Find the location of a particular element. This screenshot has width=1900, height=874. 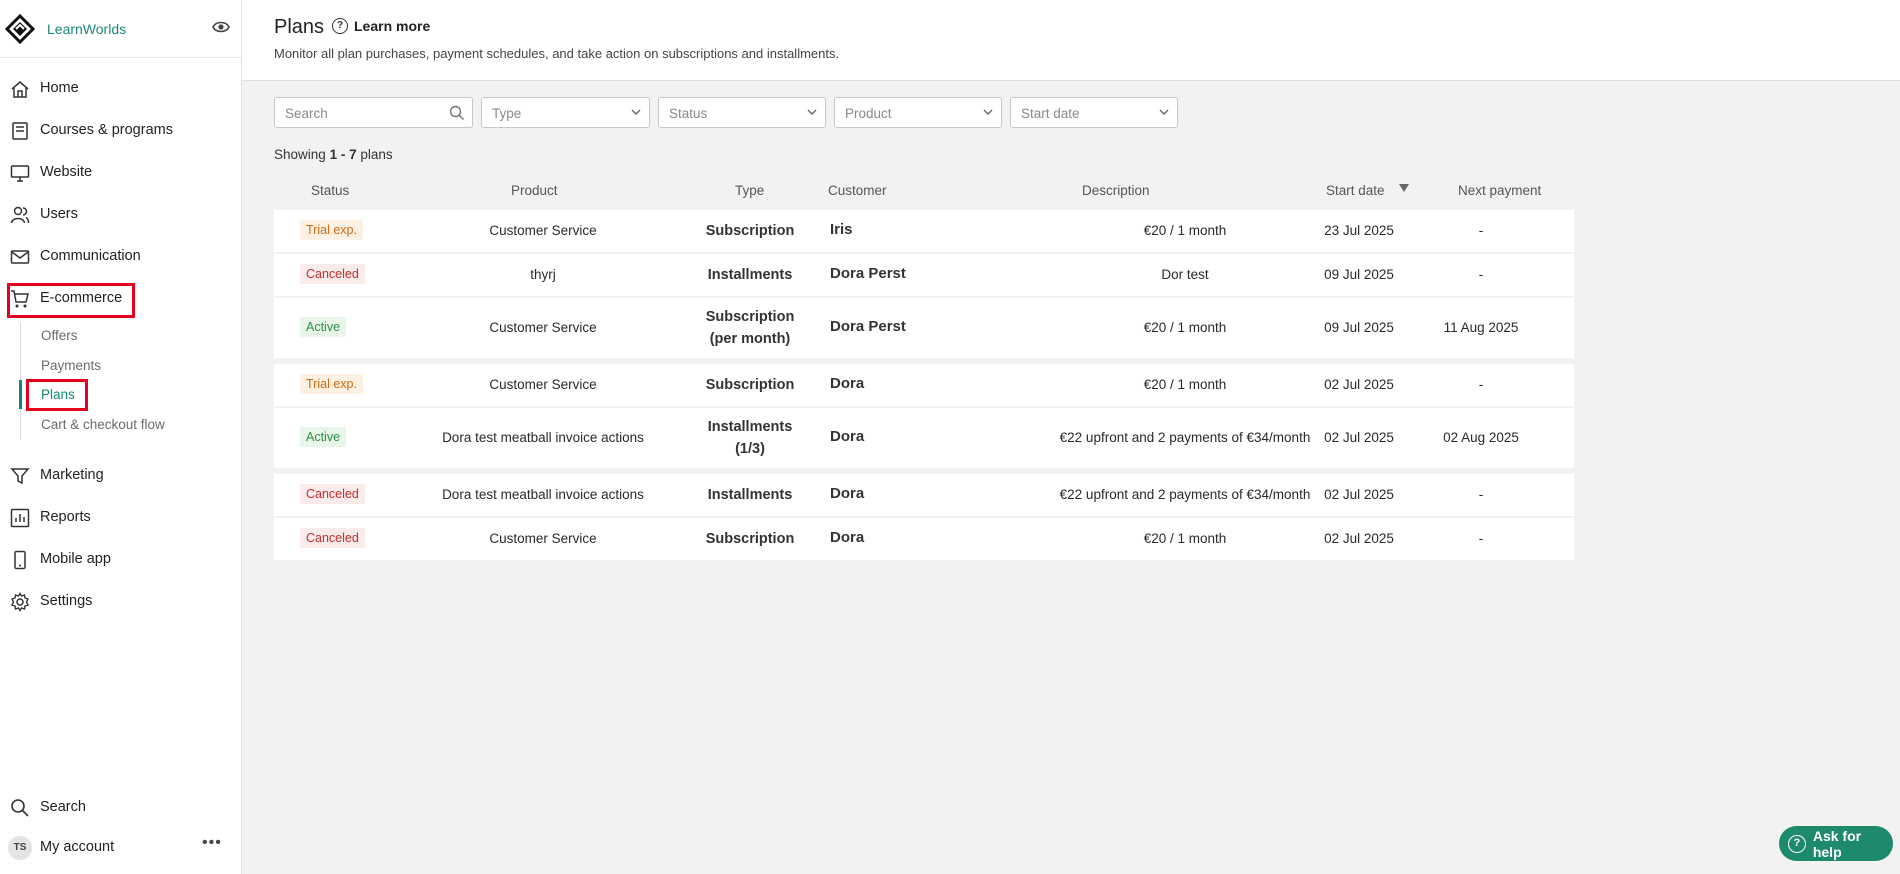

search-placeholder: Search is located at coordinates (306, 113).